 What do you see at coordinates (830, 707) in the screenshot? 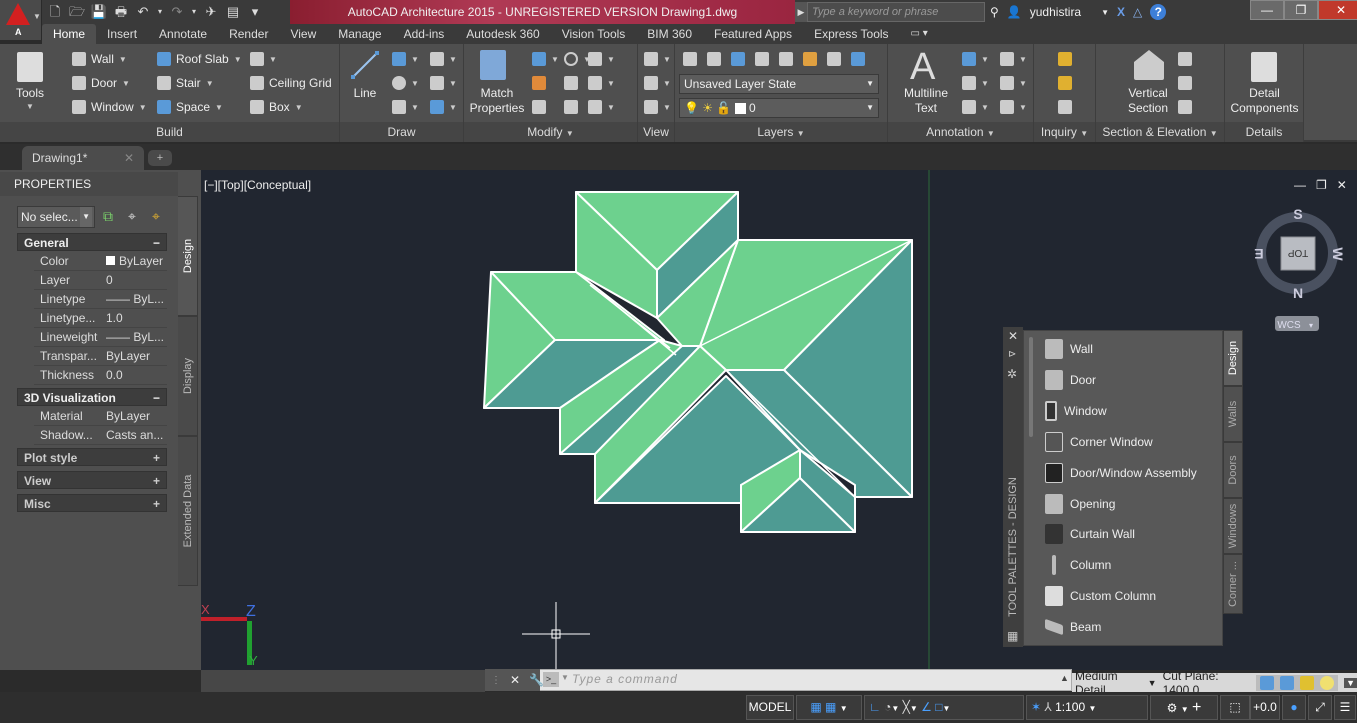
I see `snap-icon: ▦` at bounding box center [830, 707].